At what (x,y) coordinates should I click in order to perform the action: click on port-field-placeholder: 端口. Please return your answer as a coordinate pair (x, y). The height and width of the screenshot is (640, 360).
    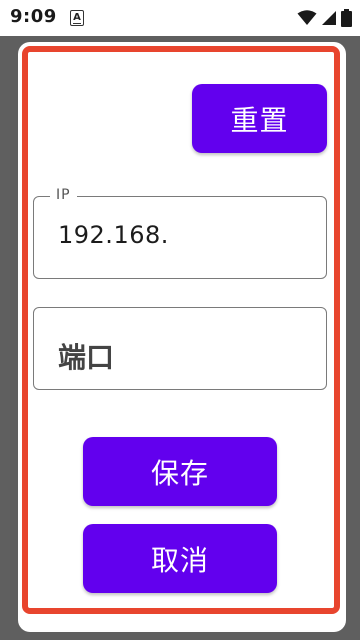
    Looking at the image, I should click on (86, 357).